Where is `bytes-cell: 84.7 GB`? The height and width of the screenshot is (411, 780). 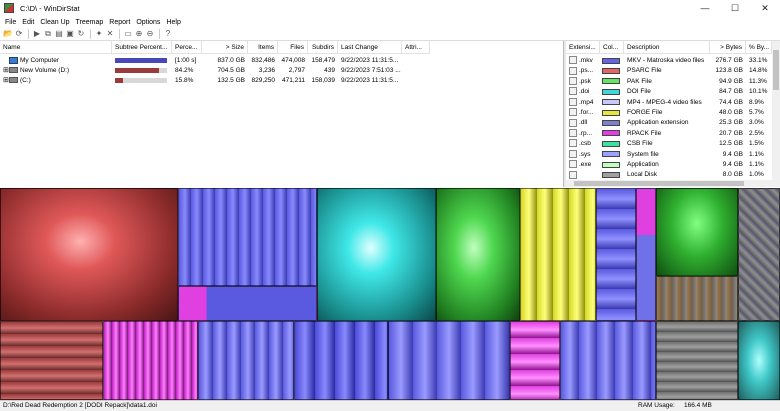 bytes-cell: 84.7 GB is located at coordinates (731, 92).